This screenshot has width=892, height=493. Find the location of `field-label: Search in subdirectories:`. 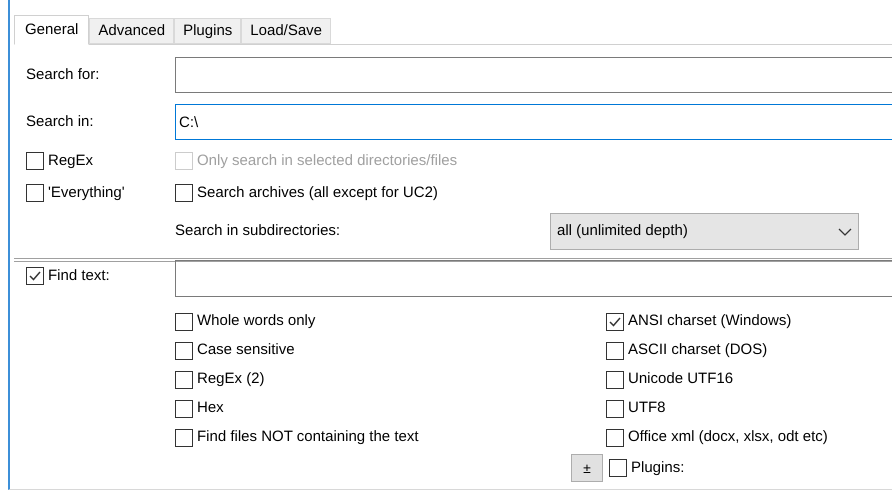

field-label: Search in subdirectories: is located at coordinates (258, 231).